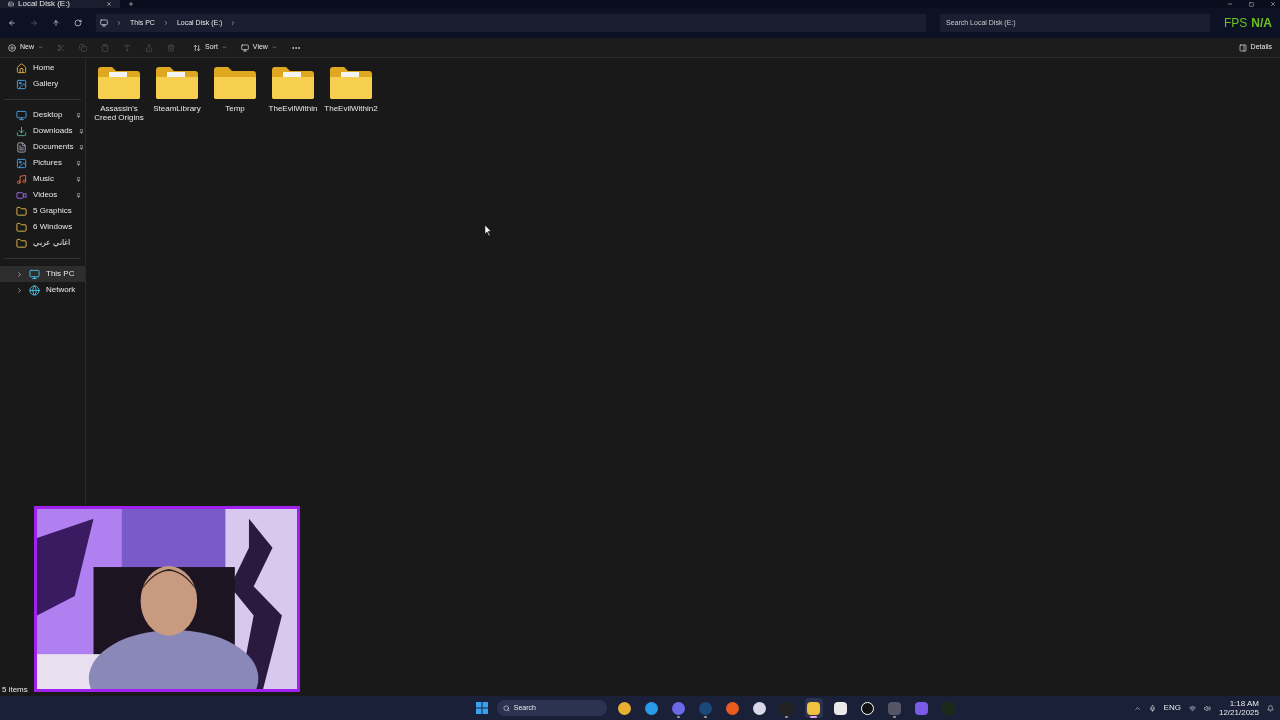 The height and width of the screenshot is (720, 1280). What do you see at coordinates (42, 131) in the screenshot?
I see `sidebar-item: Downloads` at bounding box center [42, 131].